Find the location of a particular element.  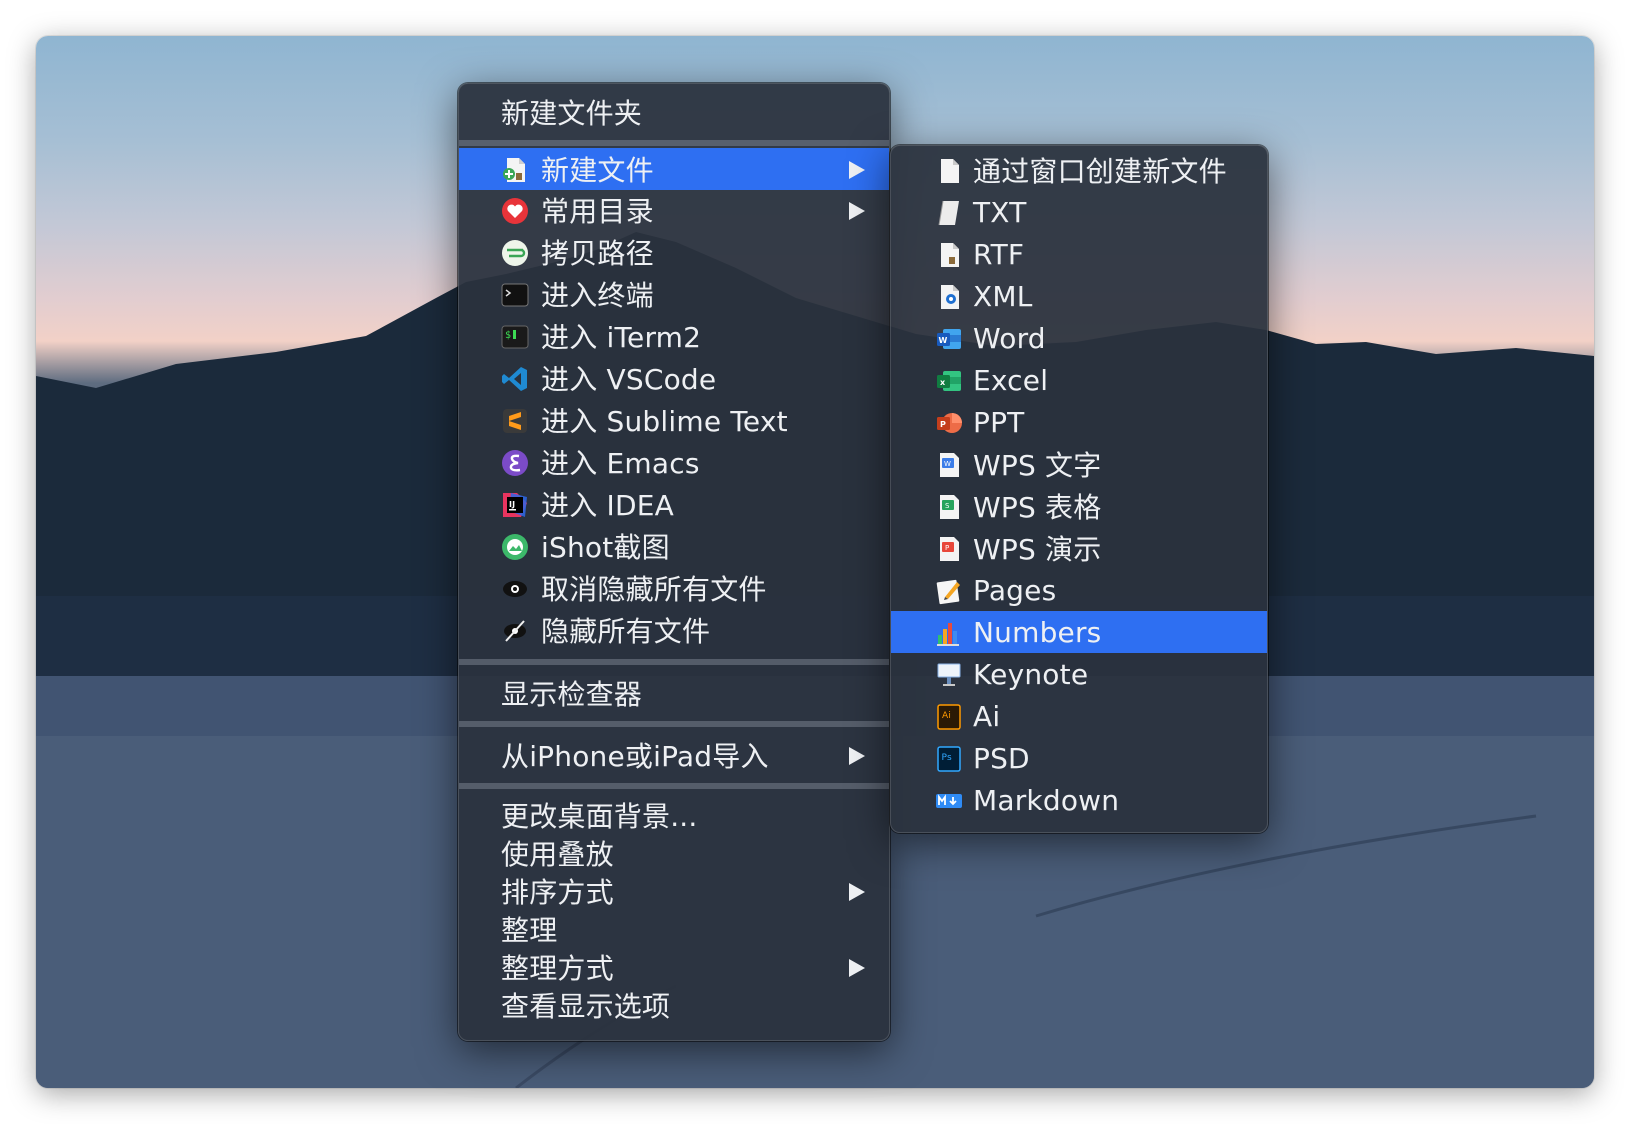

submenu-item-label: Ai is located at coordinates (987, 716).